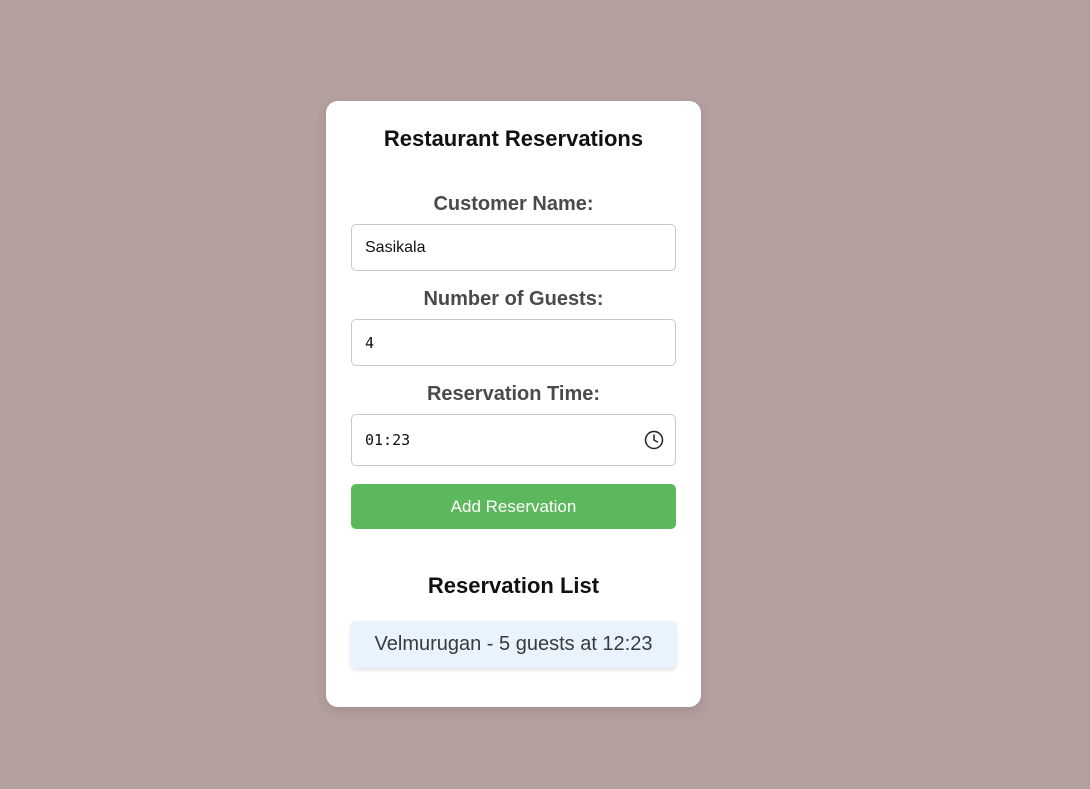  Describe the element at coordinates (513, 506) in the screenshot. I see `add-reservation-button: Add Reservation` at that location.